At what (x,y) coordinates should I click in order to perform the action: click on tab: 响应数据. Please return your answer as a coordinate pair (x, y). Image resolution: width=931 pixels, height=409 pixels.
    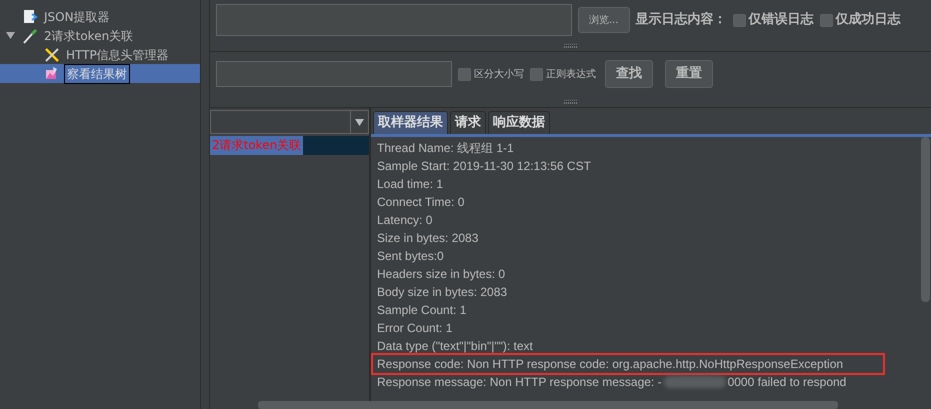
    Looking at the image, I should click on (519, 122).